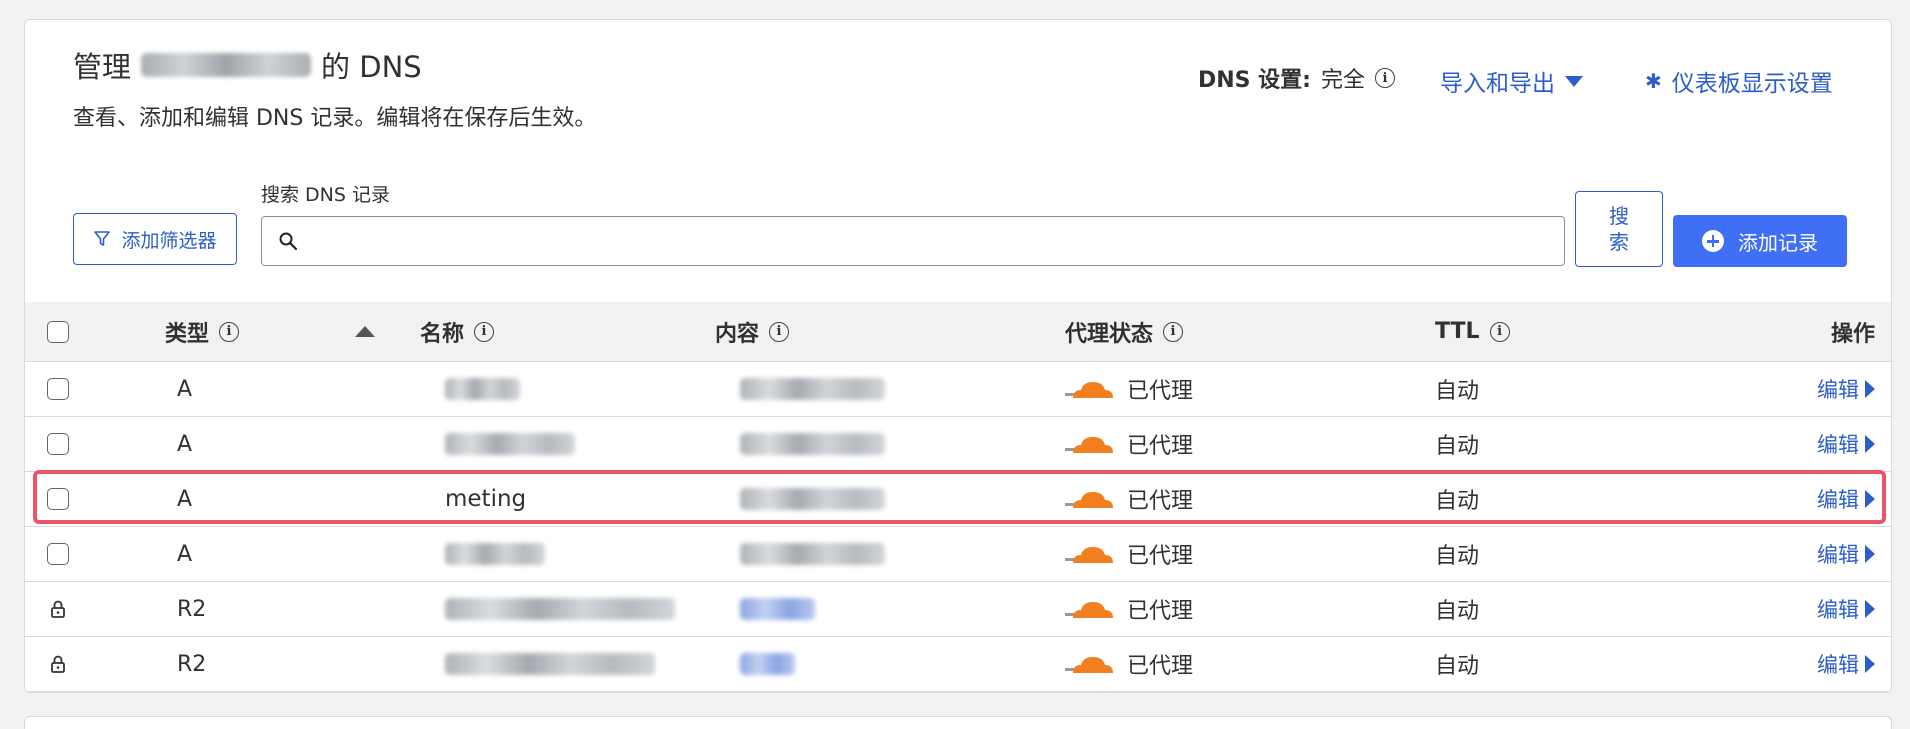  Describe the element at coordinates (102, 238) in the screenshot. I see `filter-icon` at that location.